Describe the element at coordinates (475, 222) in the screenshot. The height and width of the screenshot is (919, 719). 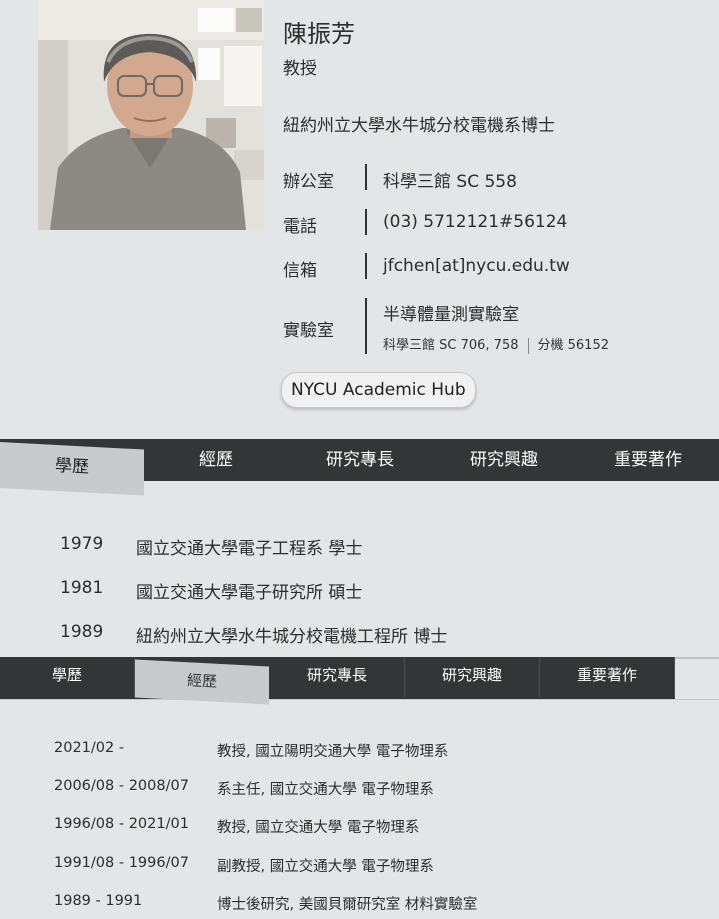
I see `phone-value: (03) 5712121#56124` at that location.